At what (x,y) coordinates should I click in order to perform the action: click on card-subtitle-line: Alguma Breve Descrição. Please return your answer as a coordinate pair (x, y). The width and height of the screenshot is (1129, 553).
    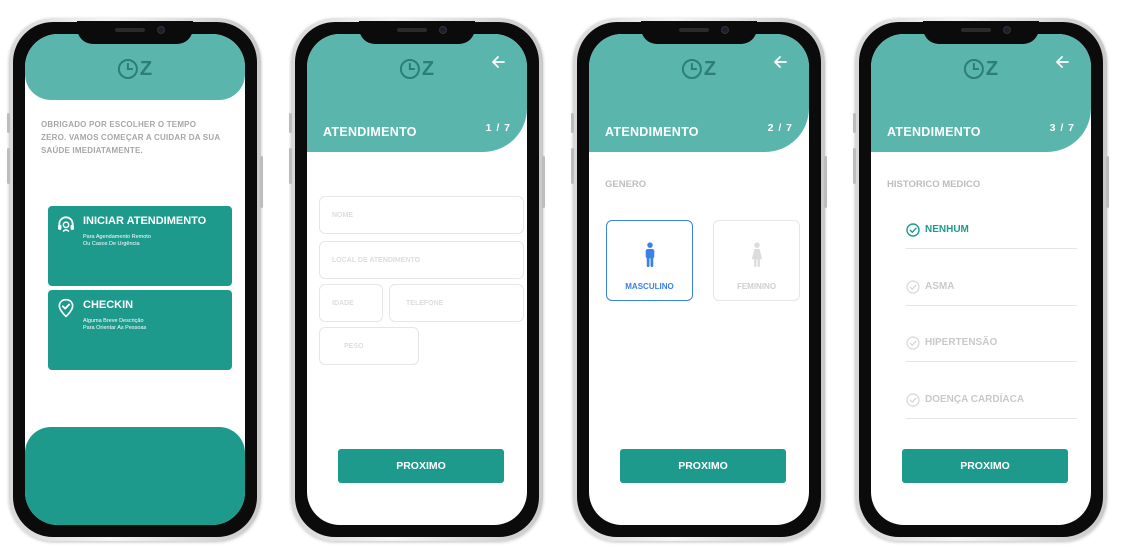
    Looking at the image, I should click on (113, 321).